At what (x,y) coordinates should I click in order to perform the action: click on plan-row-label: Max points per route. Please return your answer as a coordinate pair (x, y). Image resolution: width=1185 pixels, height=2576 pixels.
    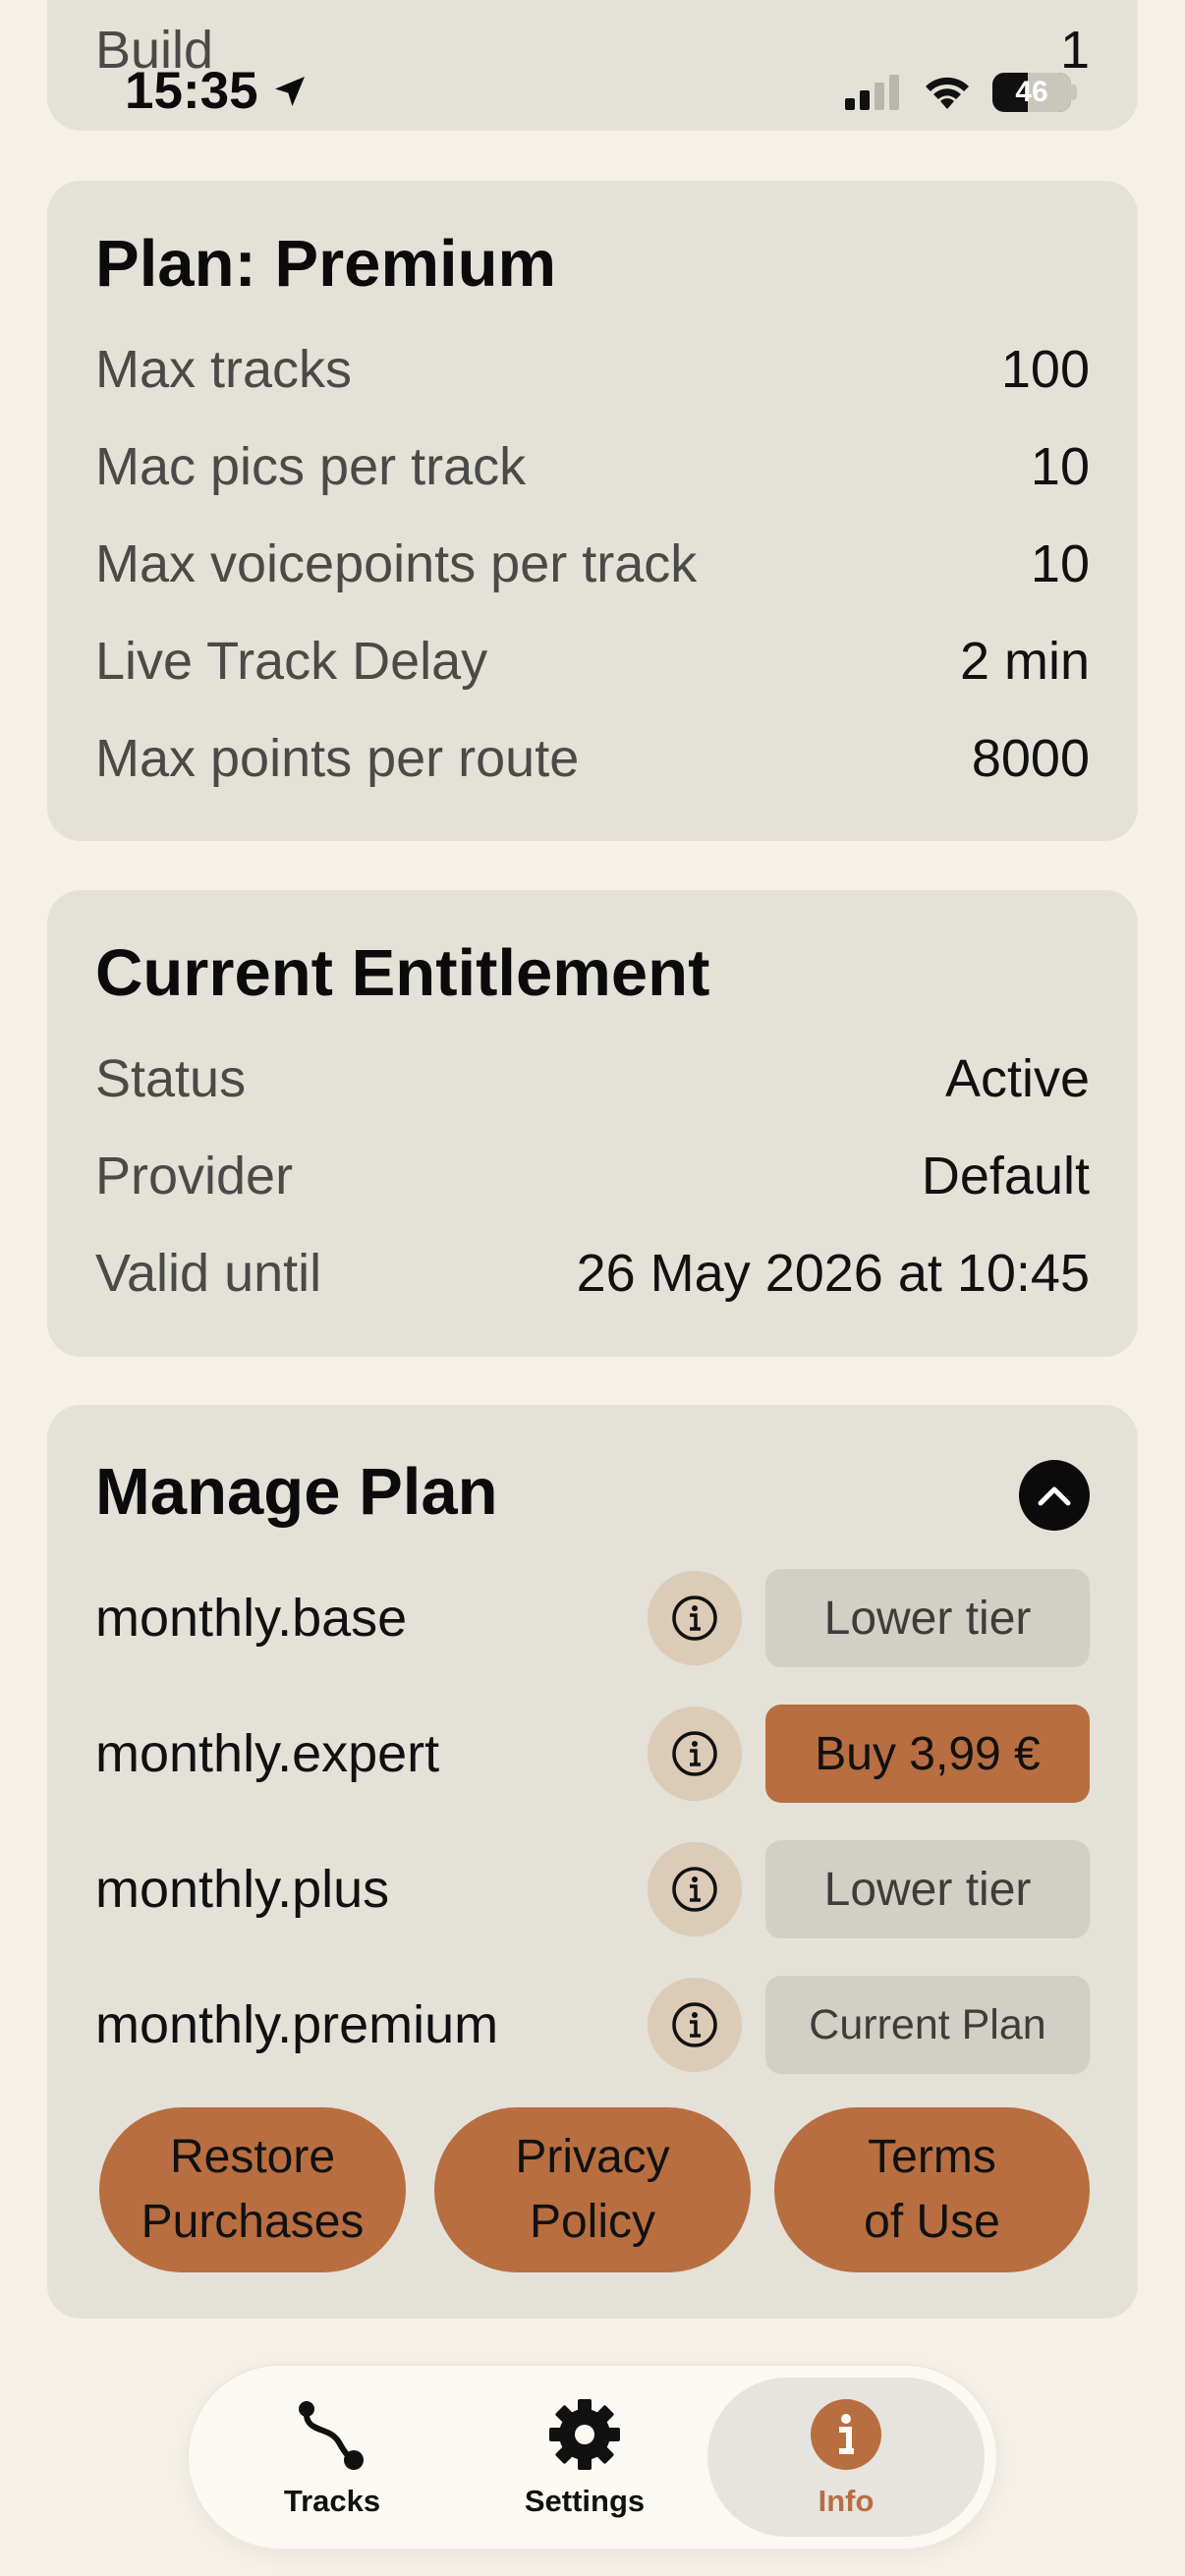
    Looking at the image, I should click on (338, 758).